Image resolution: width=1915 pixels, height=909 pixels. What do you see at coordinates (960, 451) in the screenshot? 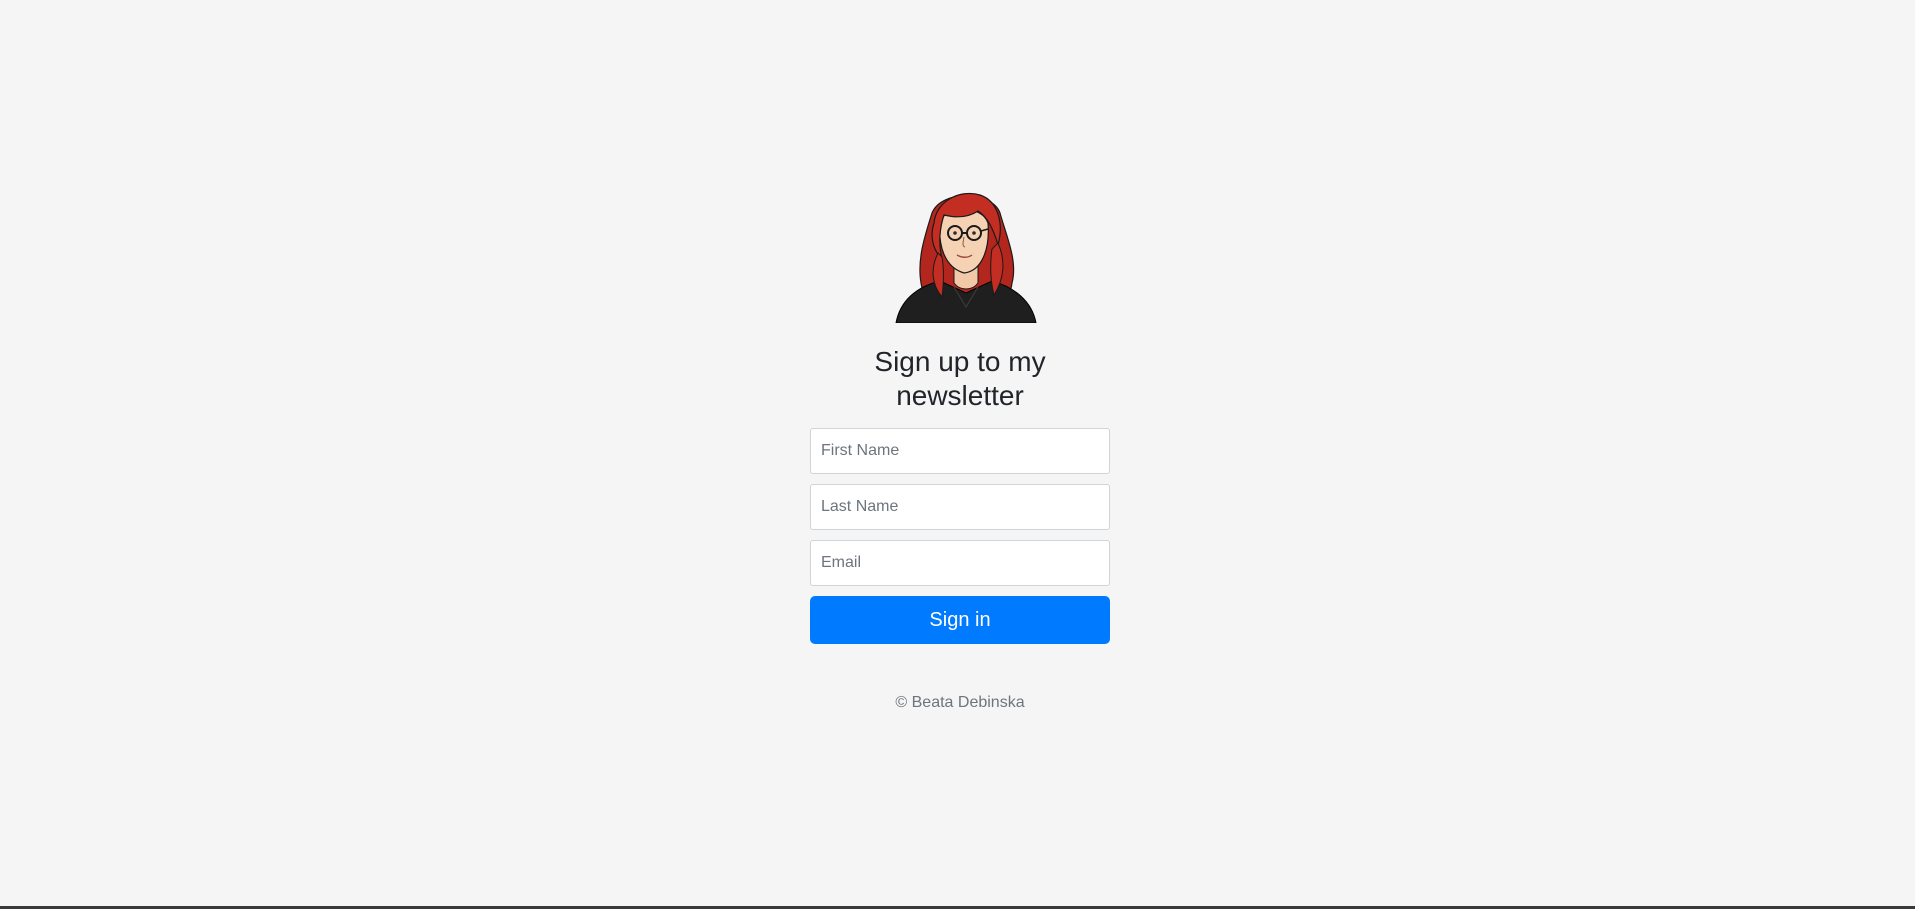
I see `first-name-input` at bounding box center [960, 451].